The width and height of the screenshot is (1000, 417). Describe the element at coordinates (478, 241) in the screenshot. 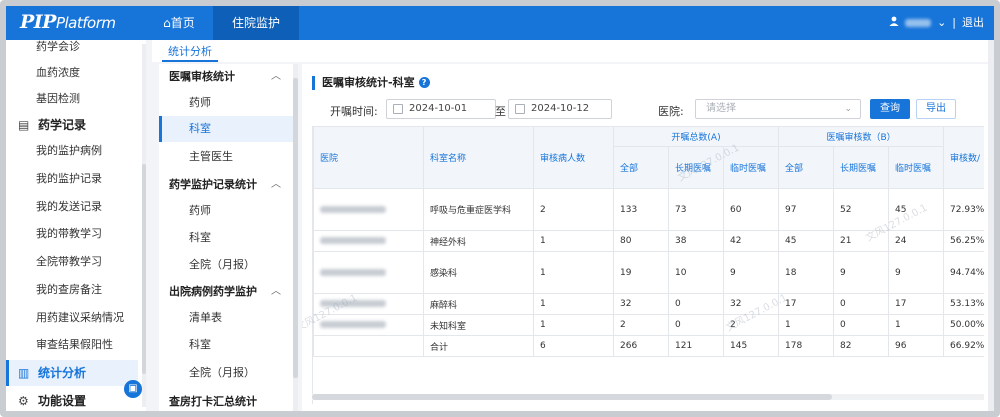

I see `department-cell: 神经外科` at that location.